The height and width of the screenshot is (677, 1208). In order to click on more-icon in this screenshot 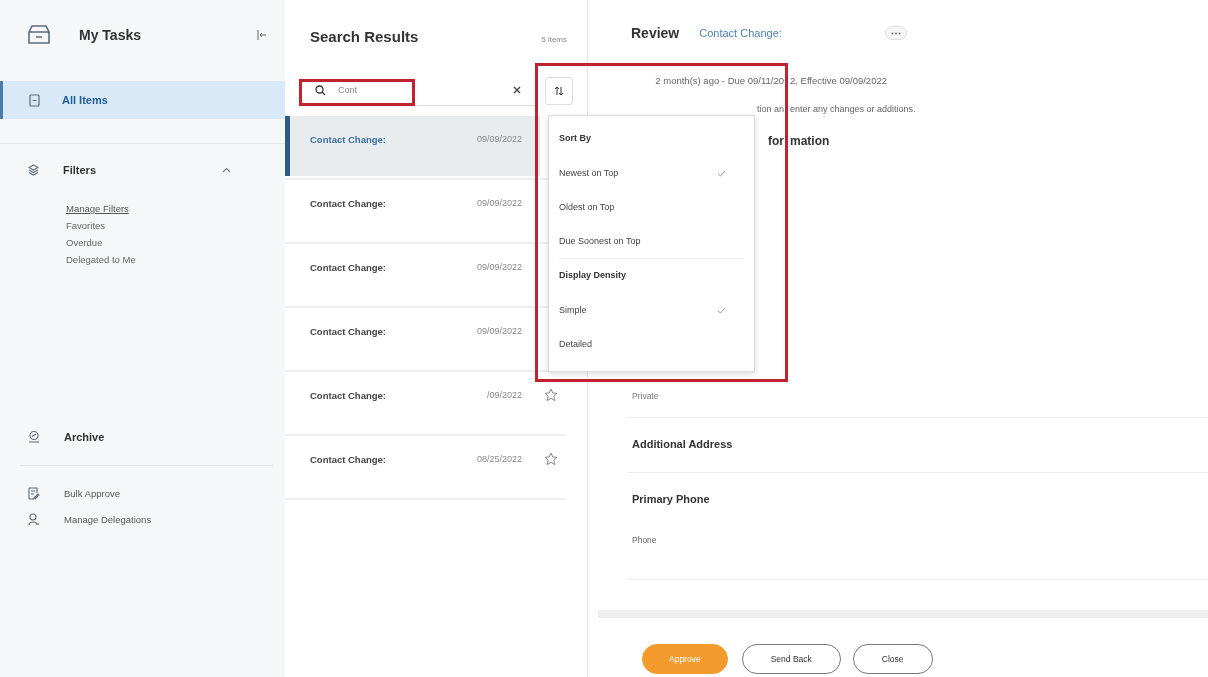, I will do `click(896, 33)`.